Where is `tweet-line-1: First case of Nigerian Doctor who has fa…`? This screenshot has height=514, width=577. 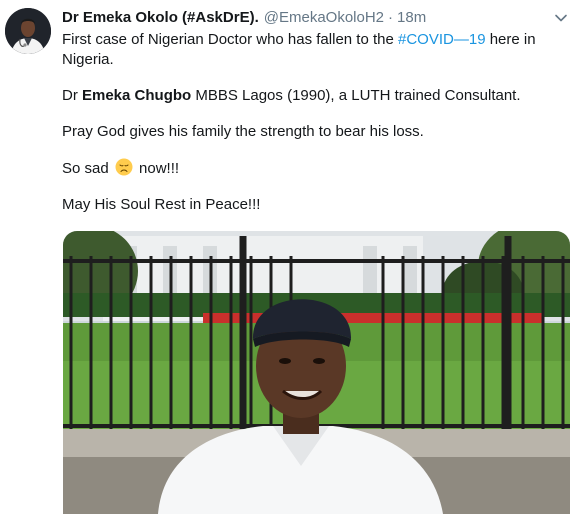 tweet-line-1: First case of Nigerian Doctor who has fa… is located at coordinates (312, 50).